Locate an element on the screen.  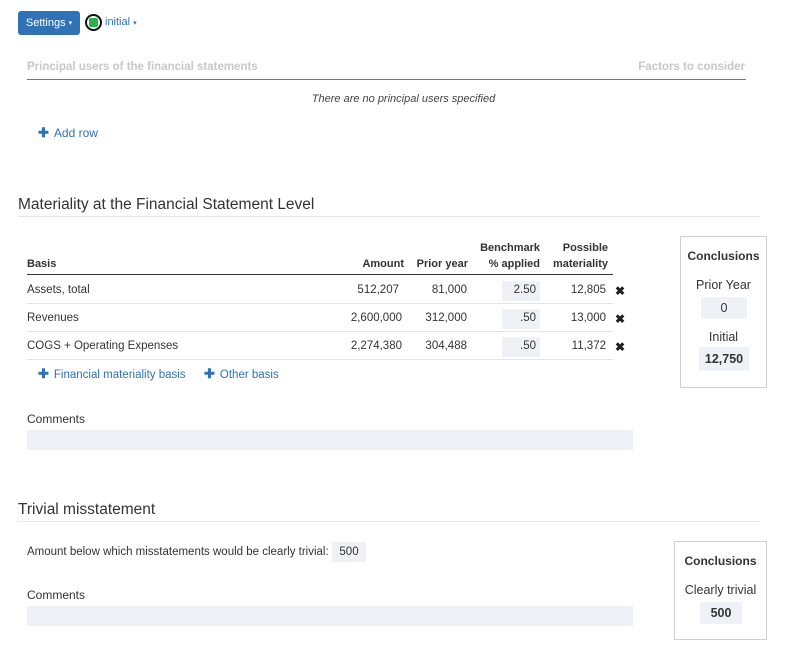
status-indicator is located at coordinates (93, 22).